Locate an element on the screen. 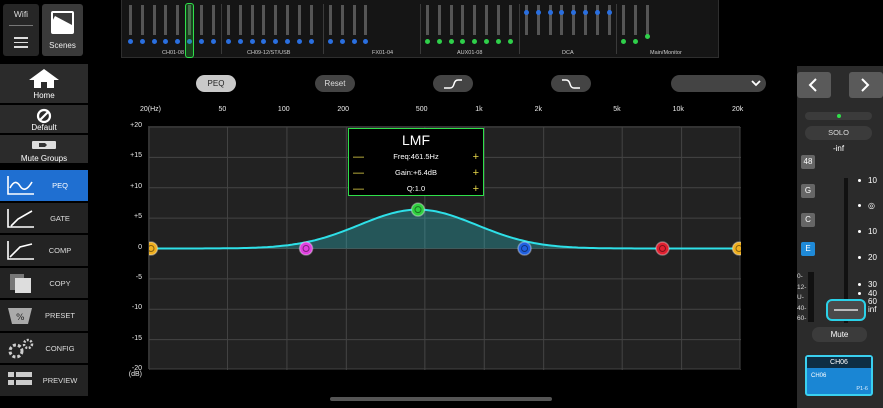  home-indicator is located at coordinates (441, 399).